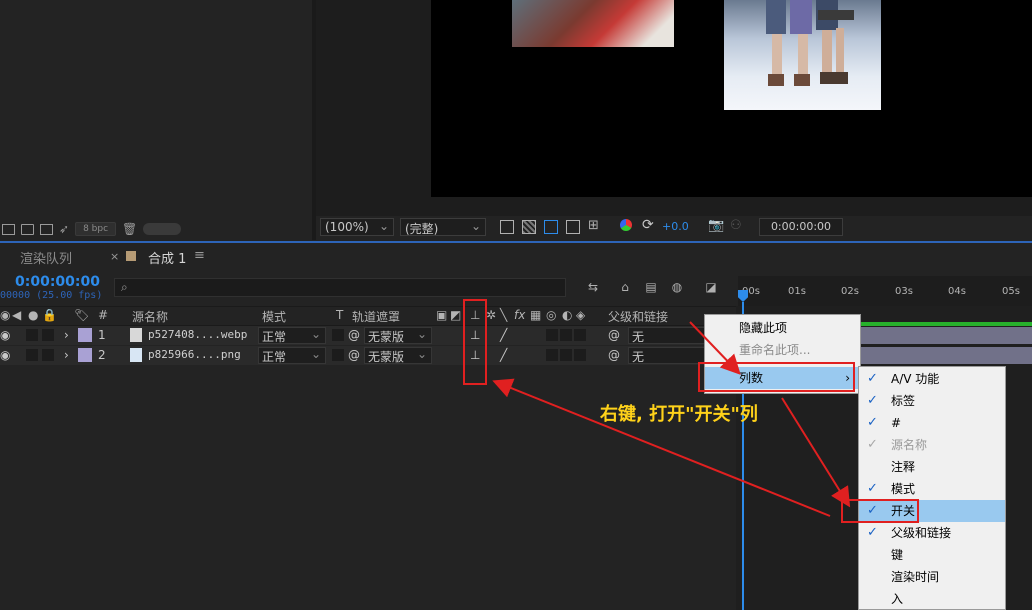  I want to click on submenu-item-label-col: ✓ 标签, so click(932, 401).